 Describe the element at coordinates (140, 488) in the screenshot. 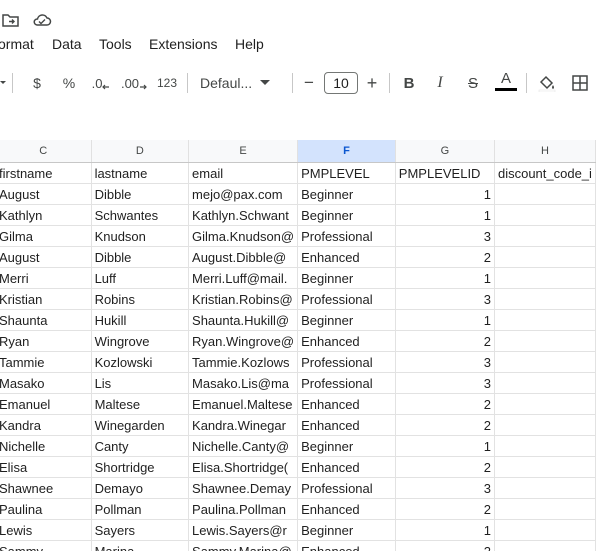

I see `cell: Demayo` at that location.